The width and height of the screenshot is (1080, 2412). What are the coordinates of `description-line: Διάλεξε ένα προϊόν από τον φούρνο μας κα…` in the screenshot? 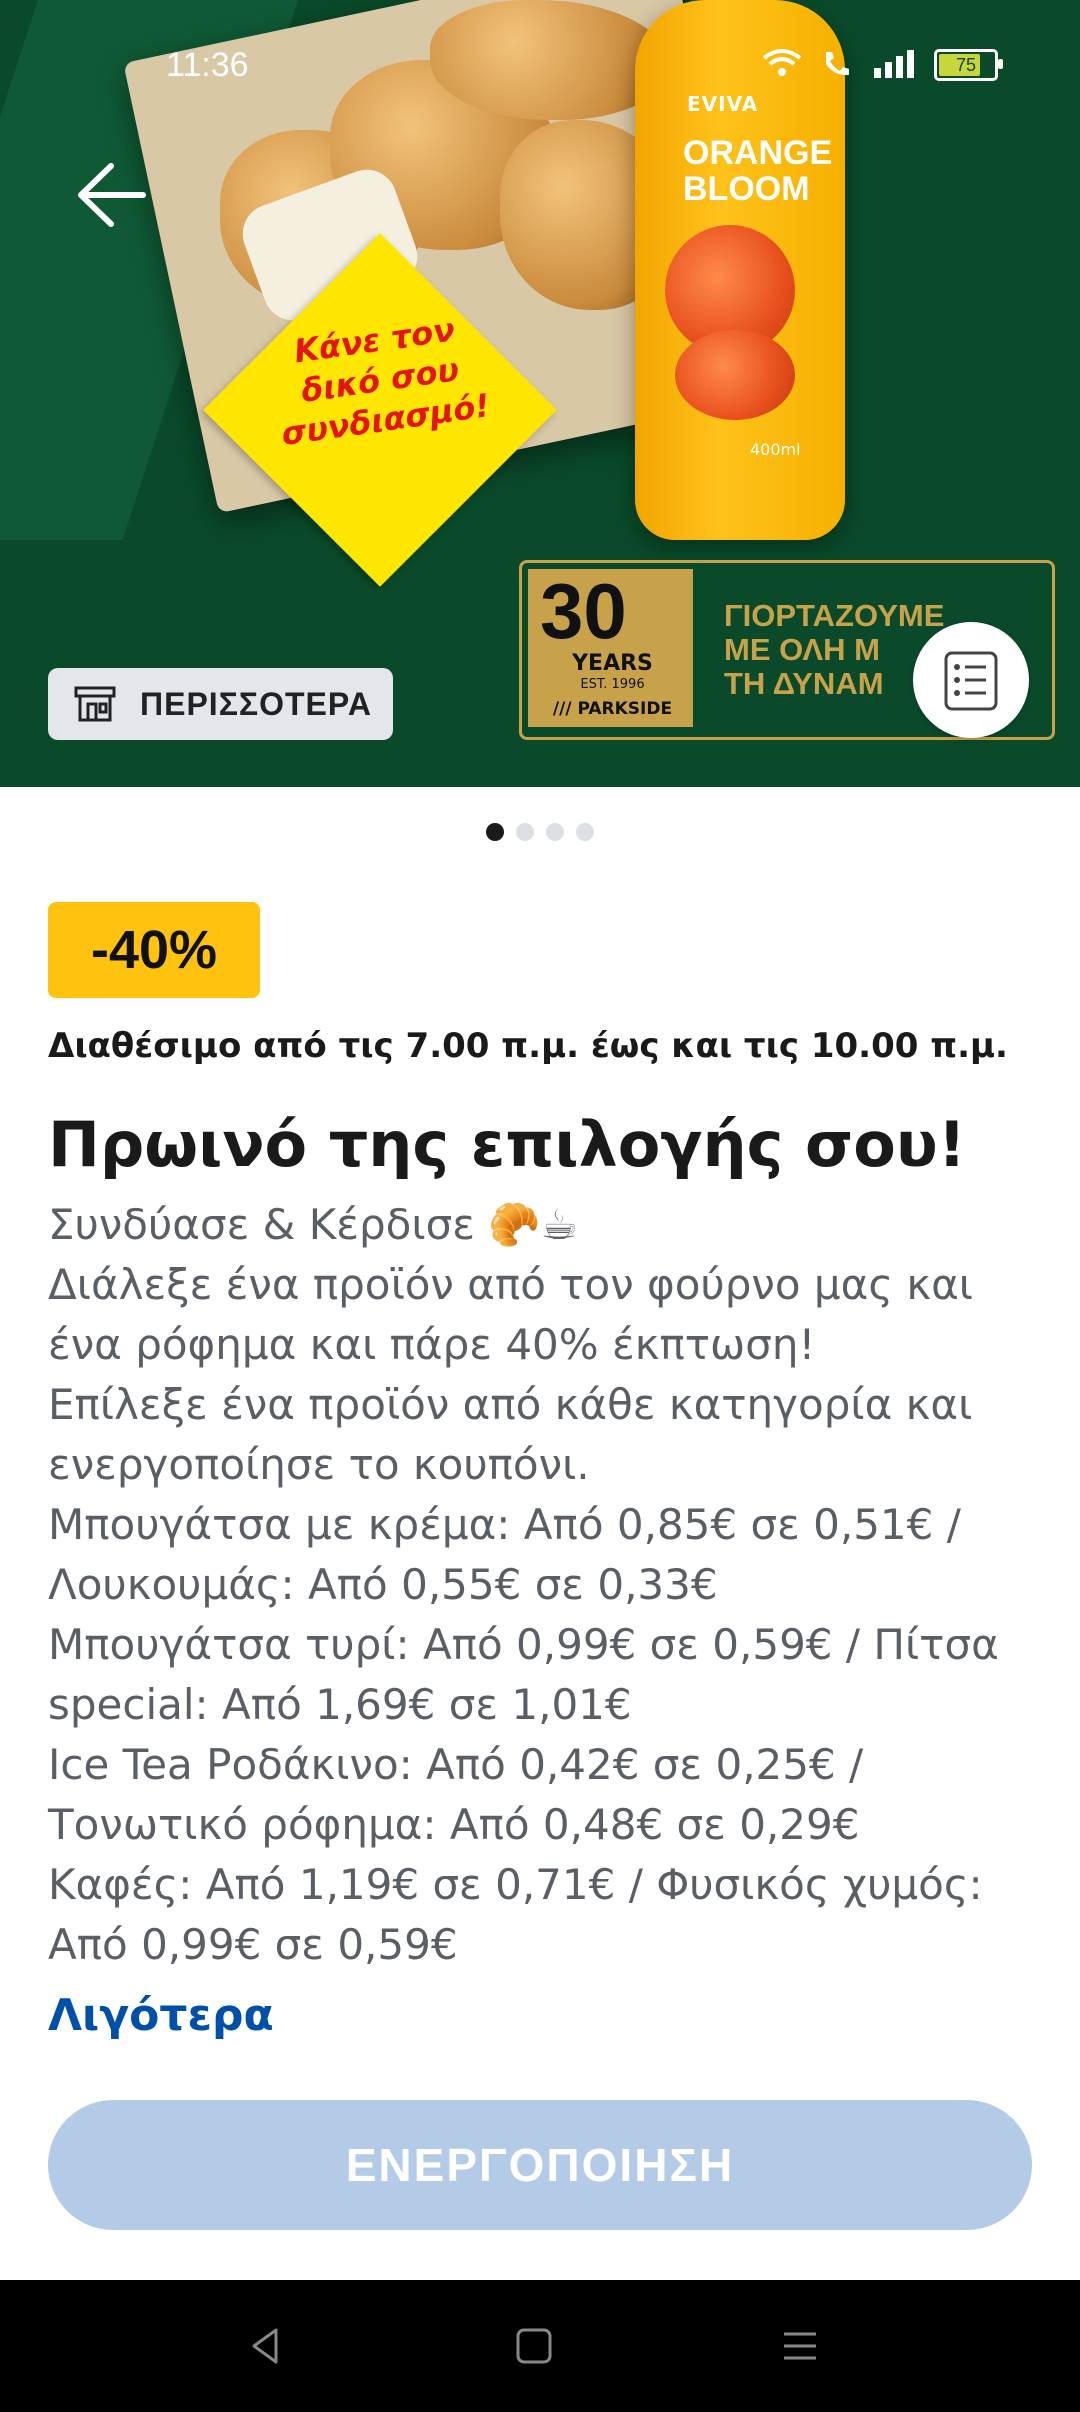 It's located at (510, 1284).